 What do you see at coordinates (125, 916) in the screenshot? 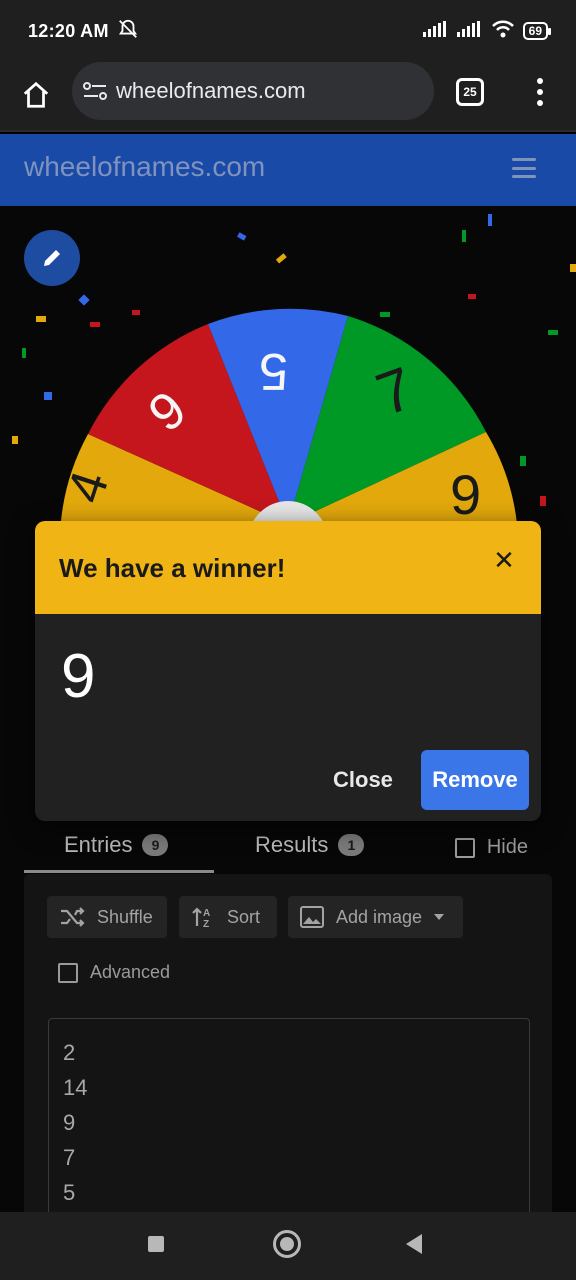
I see `shuffle-label: Shuffle` at bounding box center [125, 916].